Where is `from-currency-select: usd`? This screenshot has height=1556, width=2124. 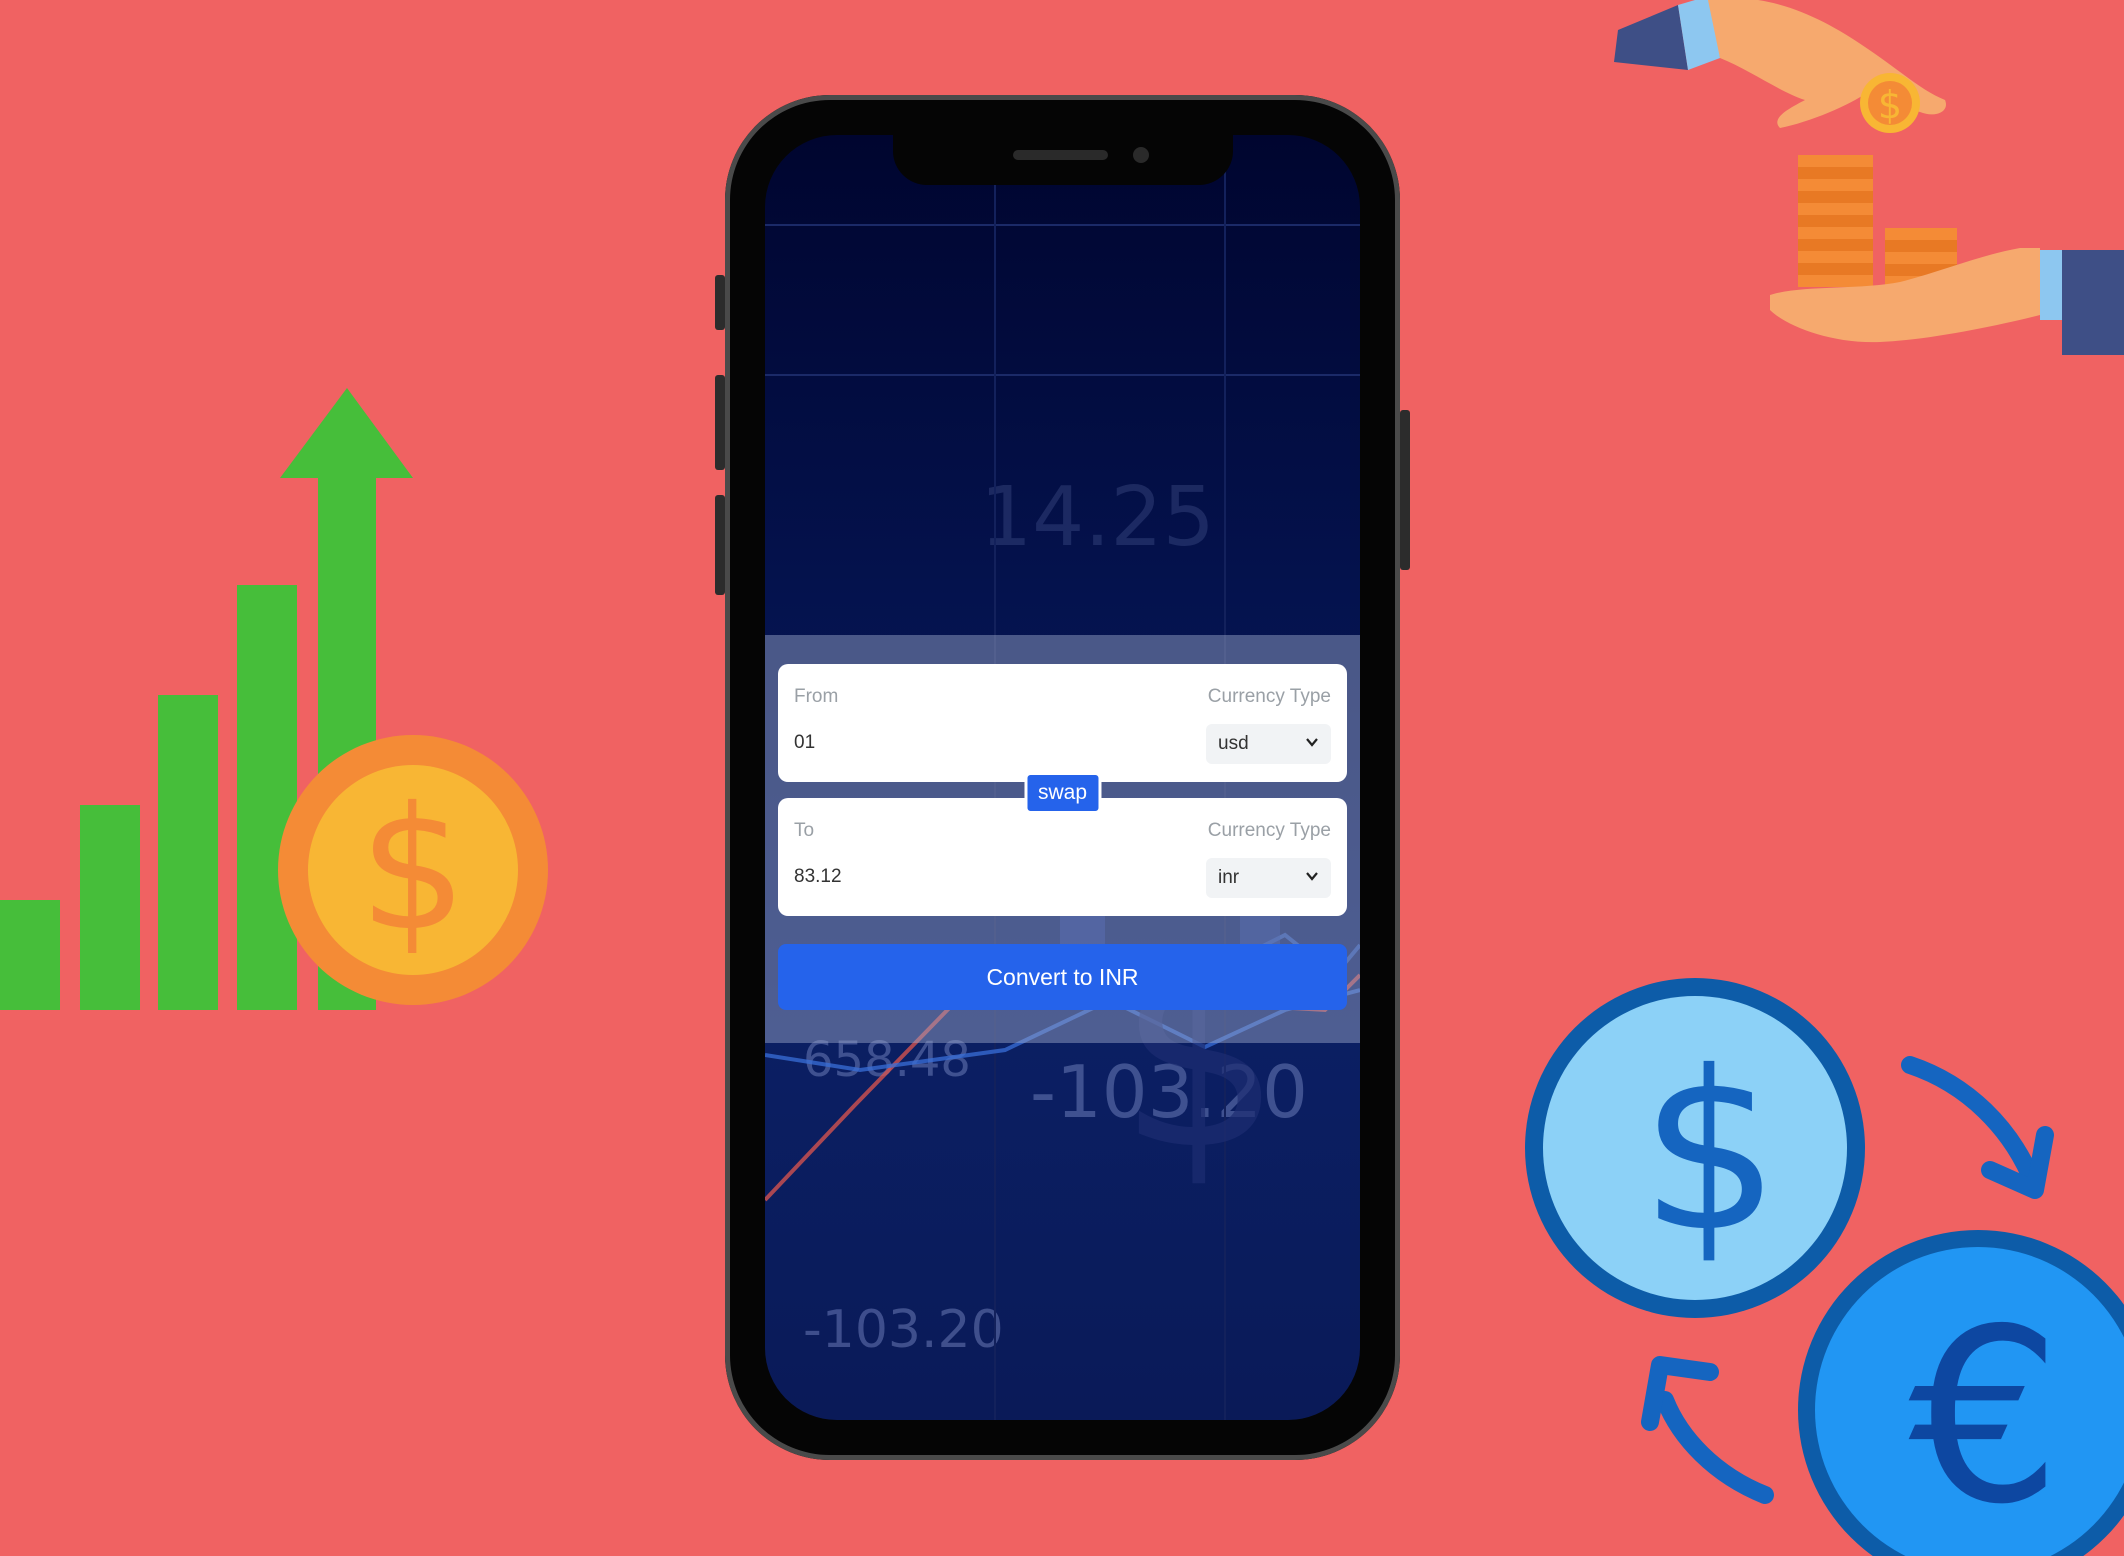
from-currency-select: usd is located at coordinates (1268, 744).